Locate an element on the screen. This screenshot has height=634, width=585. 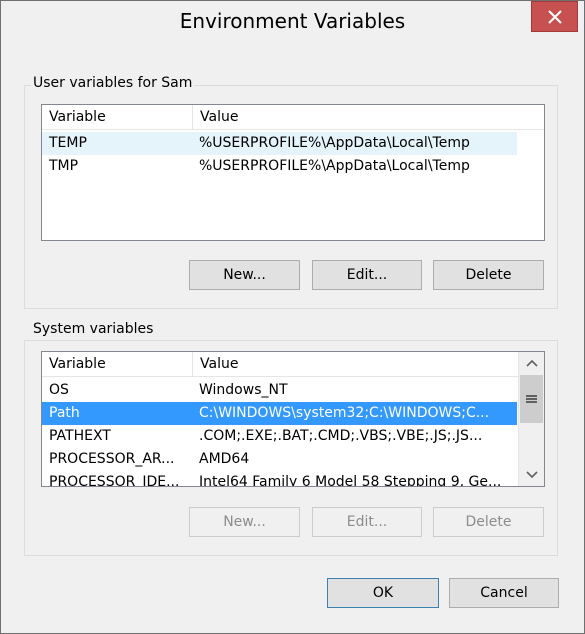
chevron-up-icon is located at coordinates (531, 363).